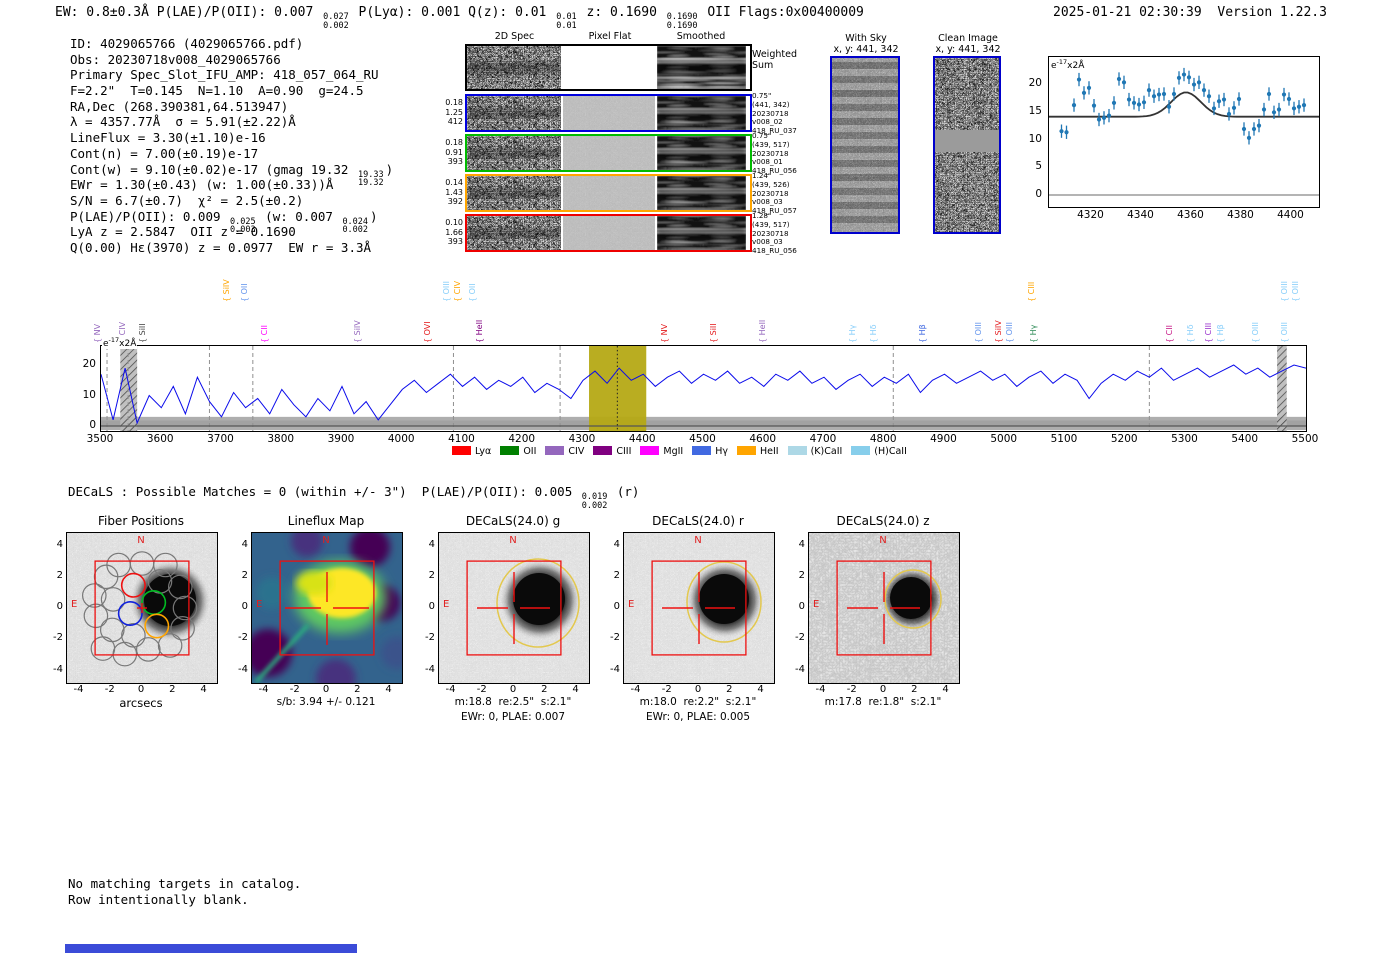 The width and height of the screenshot is (1400, 953). I want to click on text-segment: EW: 0.8±0.3Å P(LAE)/P(OII): 0.007, so click(188, 12).